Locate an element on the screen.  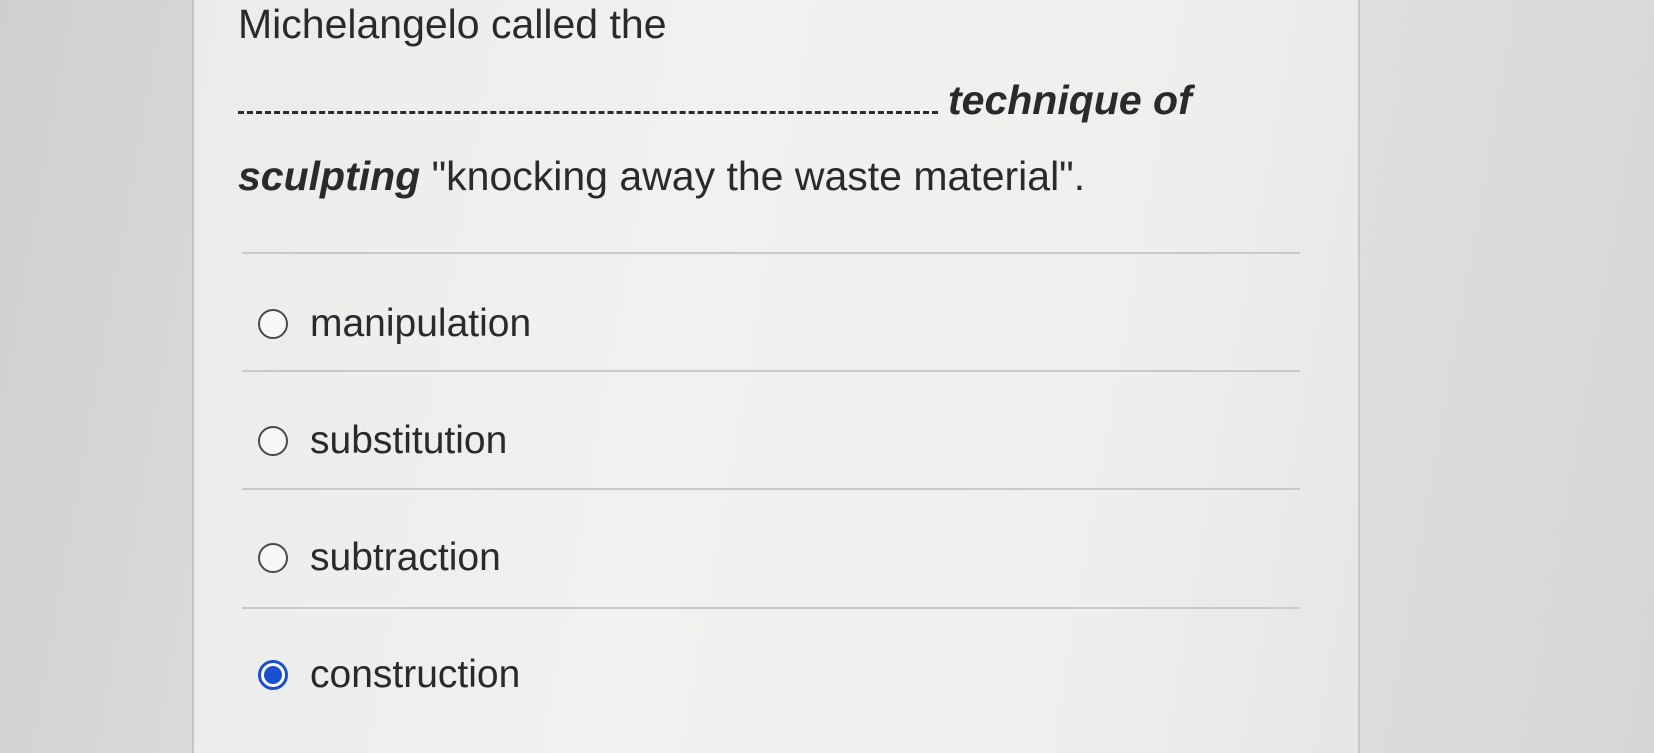
question-line-3-italic: sculpting is located at coordinates (329, 176).